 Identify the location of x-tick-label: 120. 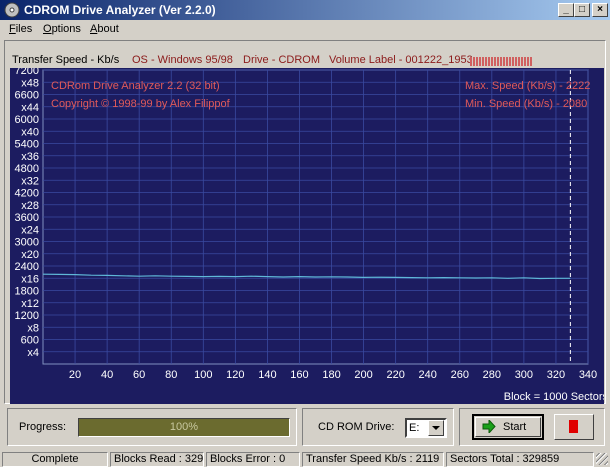
(235, 375).